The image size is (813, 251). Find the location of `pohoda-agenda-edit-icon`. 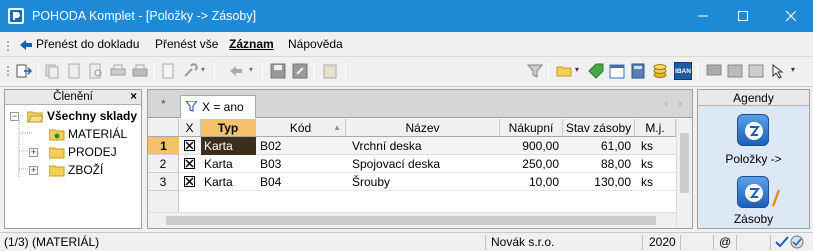

pohoda-agenda-edit-icon is located at coordinates (753, 192).